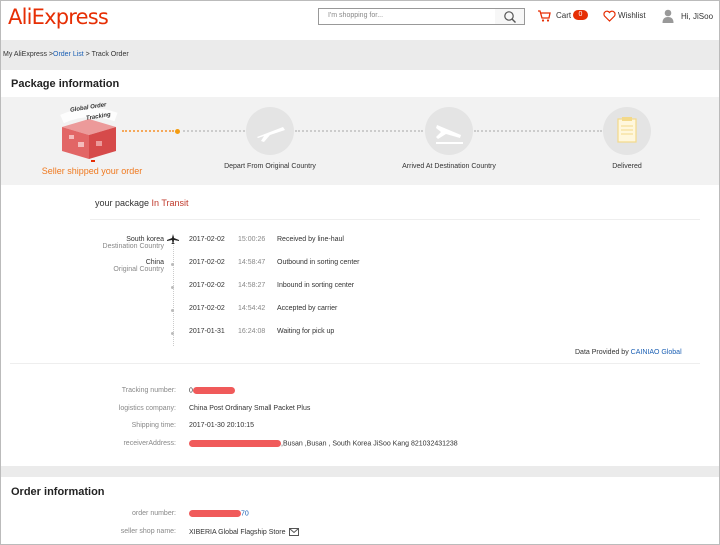 Image resolution: width=720 pixels, height=545 pixels. What do you see at coordinates (252, 262) in the screenshot?
I see `event-time: 14:58:47` at bounding box center [252, 262].